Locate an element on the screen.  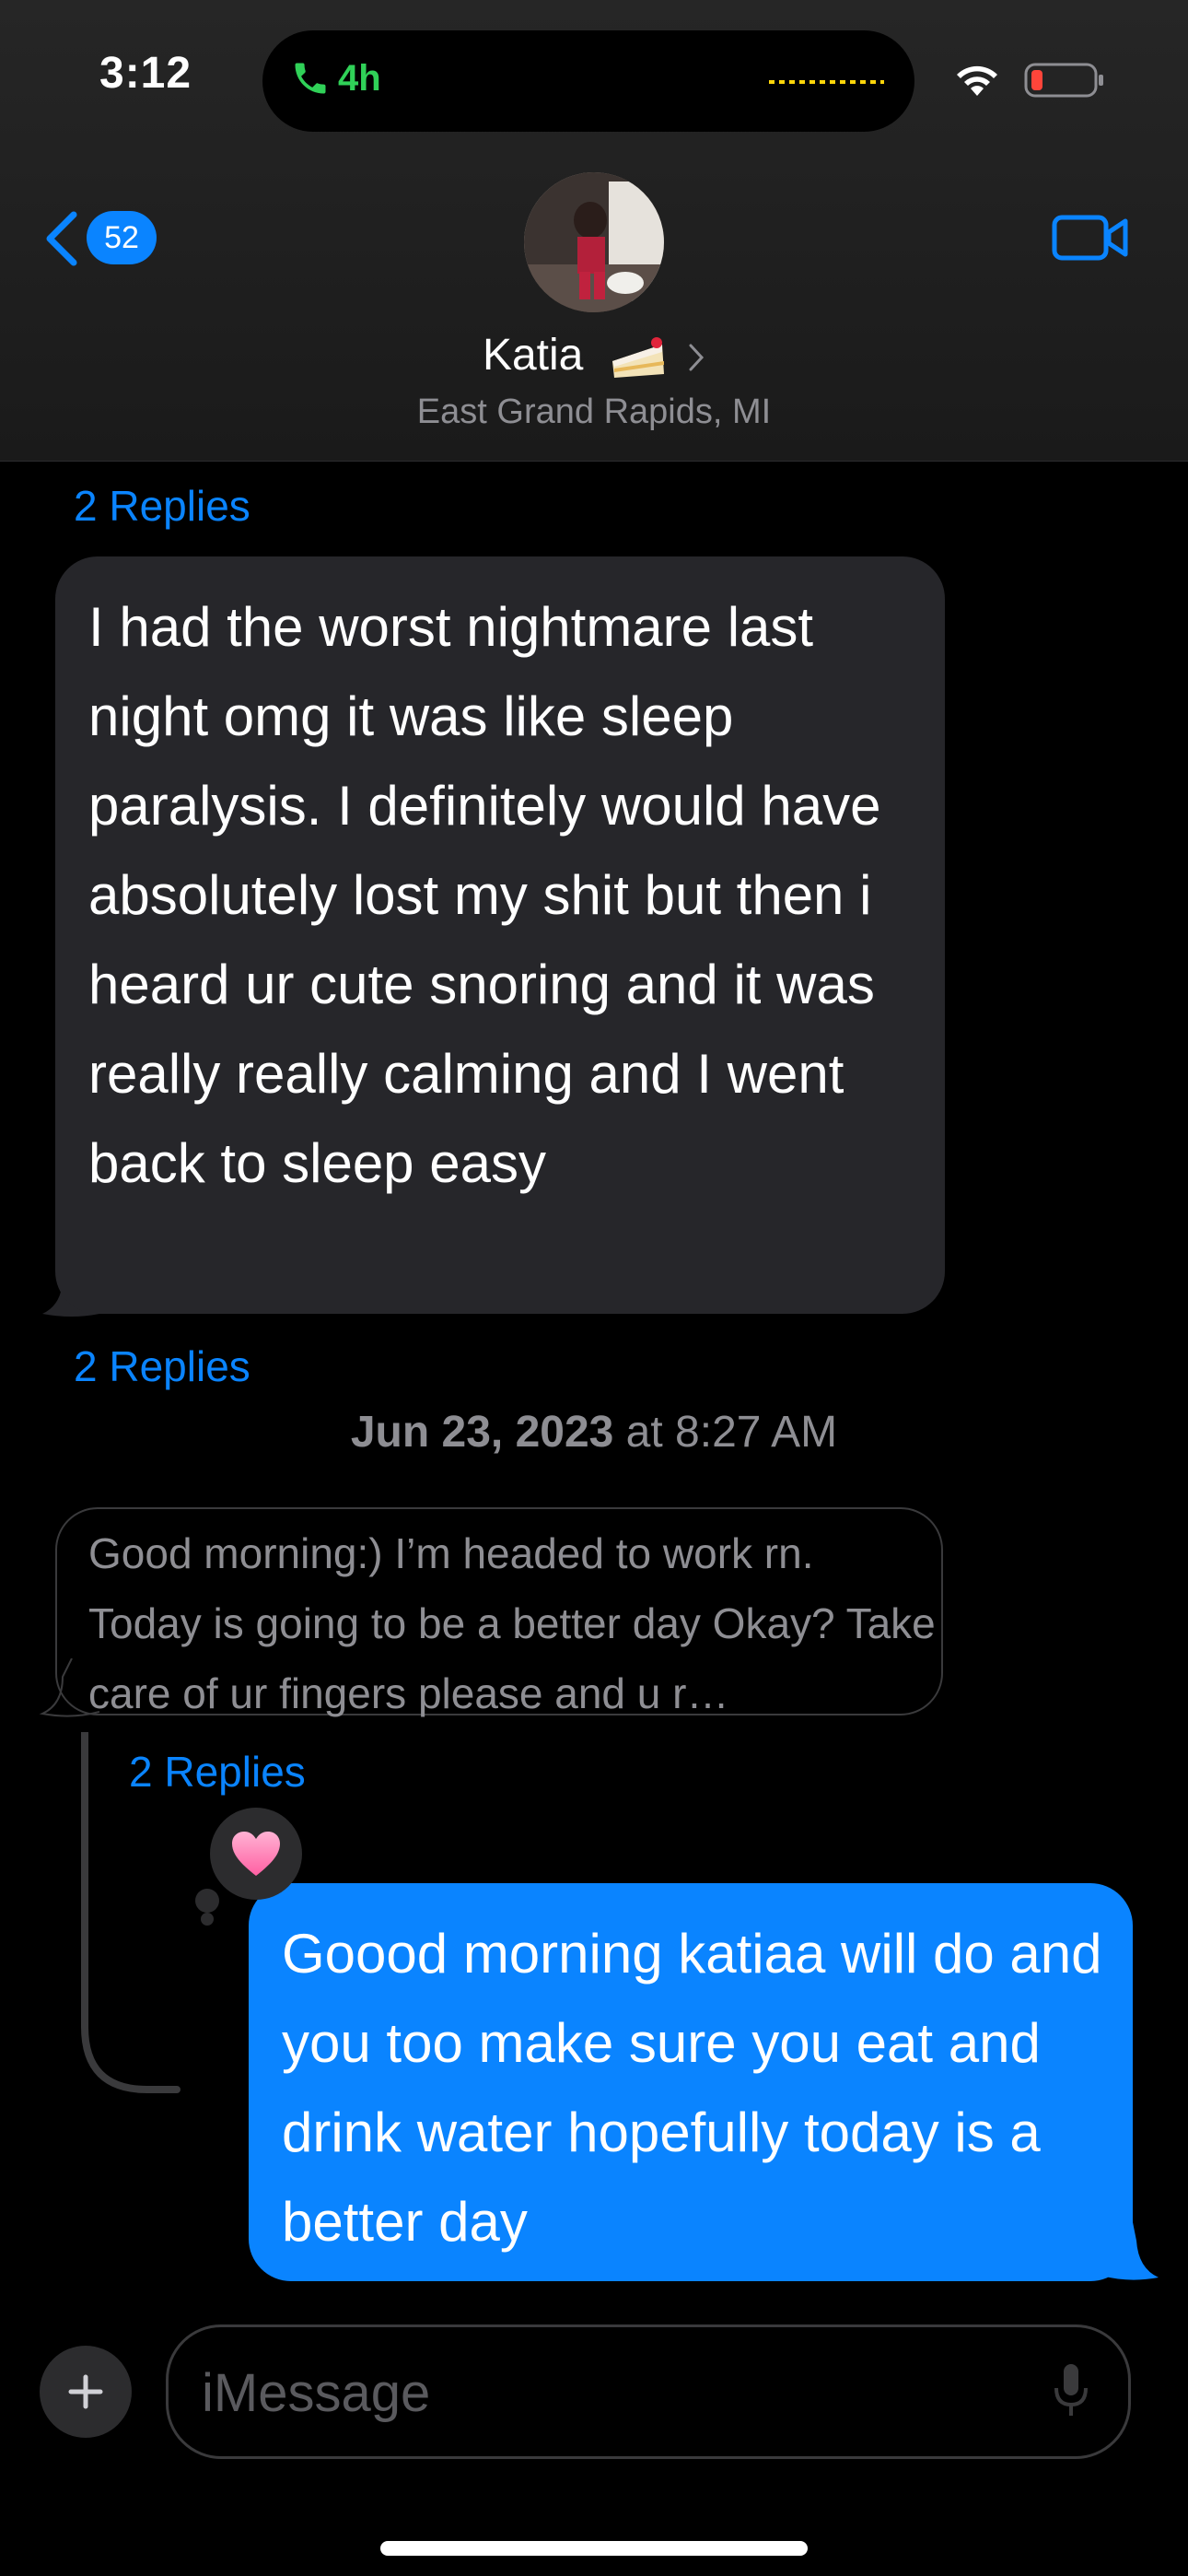
message-timestamp: Jun 23, 2023 at 8:27 AM is located at coordinates (594, 1432).